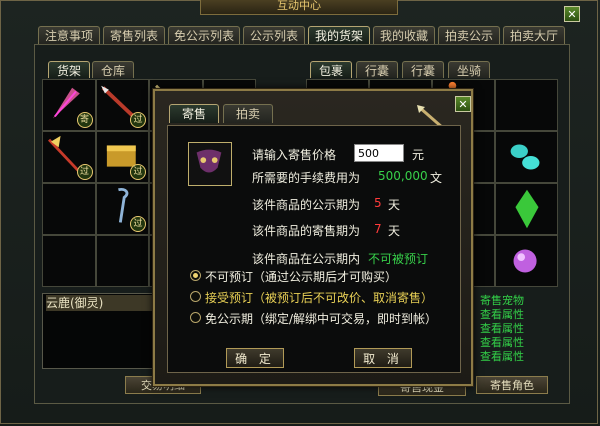  Describe the element at coordinates (134, 35) in the screenshot. I see `tab-consign-list: 寄售列表` at that location.